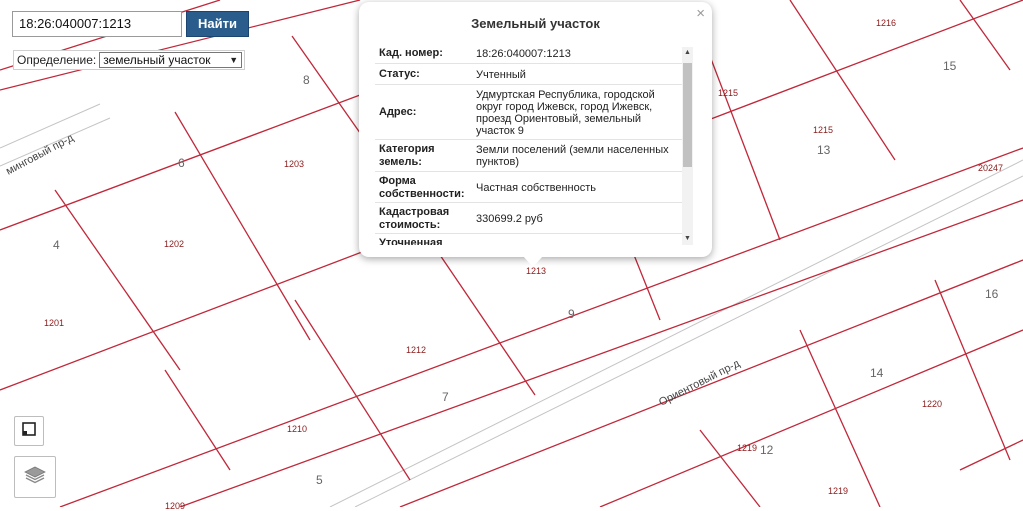 Image resolution: width=1023 pixels, height=511 pixels. I want to click on popup-scrollbar: ▲ ▼, so click(687, 146).